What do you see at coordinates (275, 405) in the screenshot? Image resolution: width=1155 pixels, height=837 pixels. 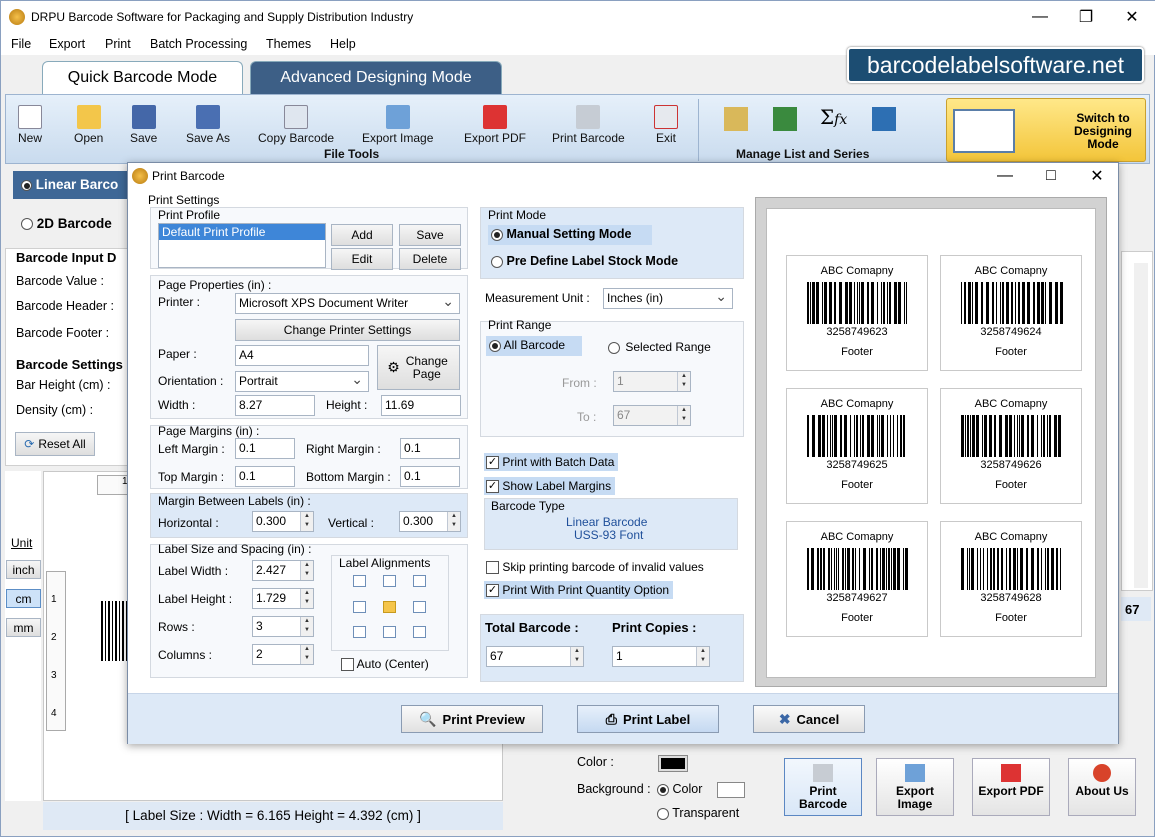 I see `width-field: 8.27` at bounding box center [275, 405].